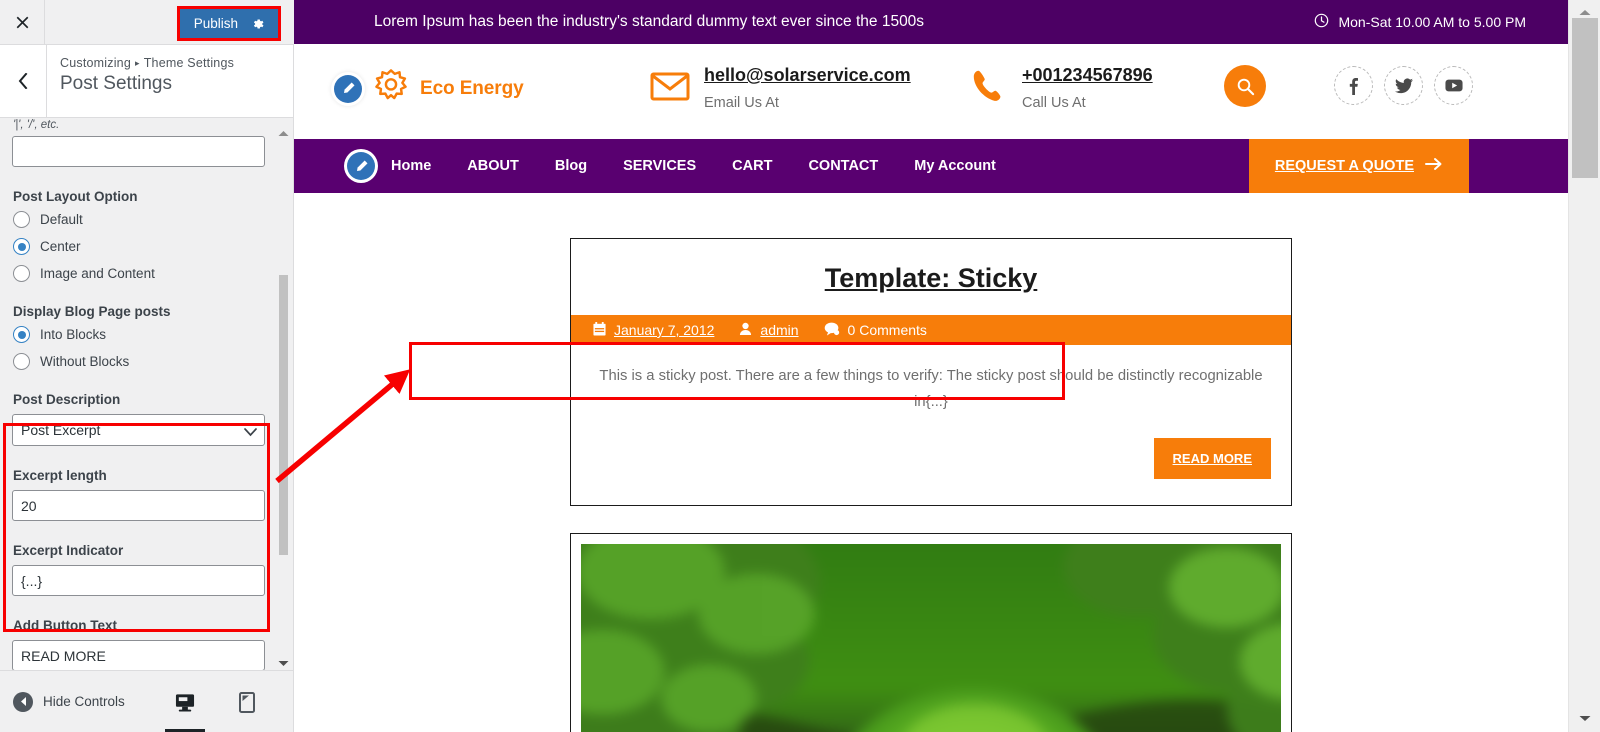 The image size is (1600, 732). Describe the element at coordinates (780, 88) in the screenshot. I see `header-email-block: hello@solarservice.com Email Us At` at that location.